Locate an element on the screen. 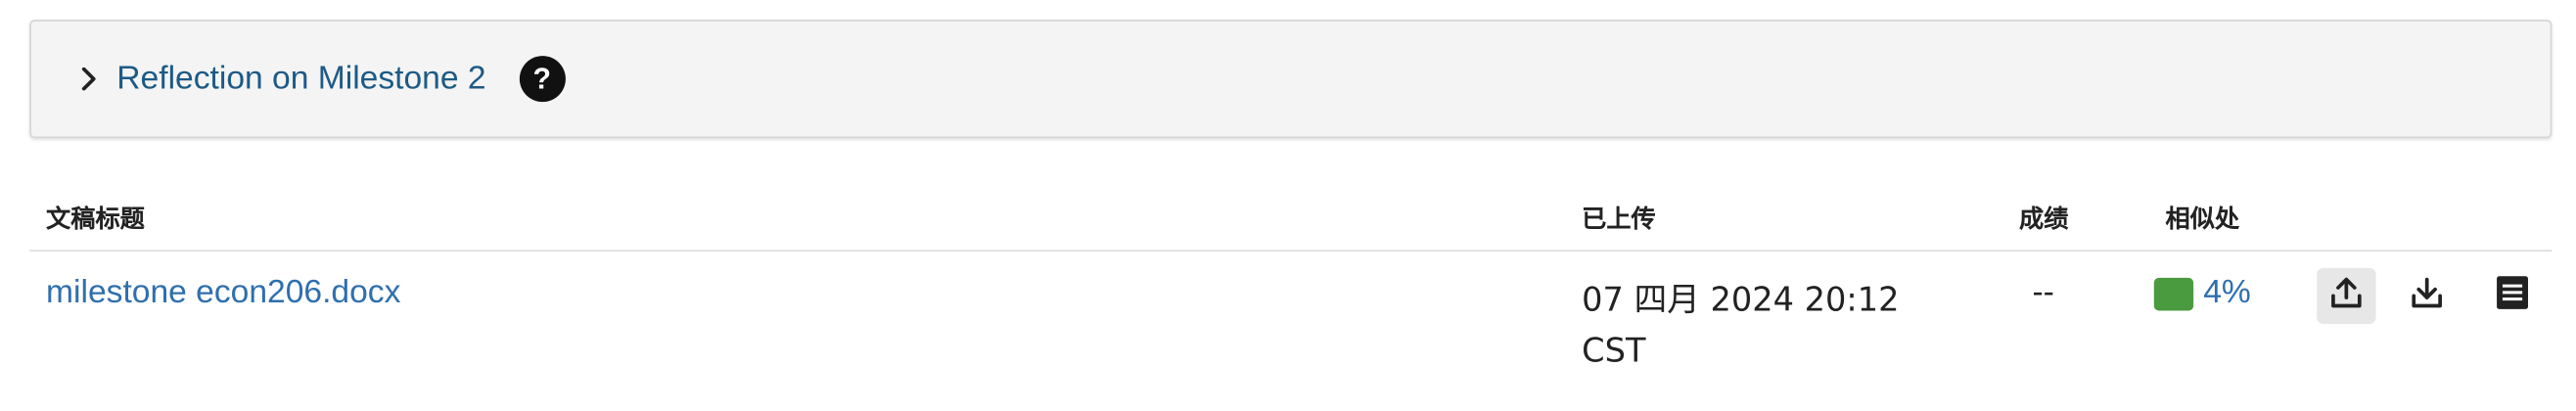 The image size is (2576, 411). grade-value: -- is located at coordinates (2043, 293).